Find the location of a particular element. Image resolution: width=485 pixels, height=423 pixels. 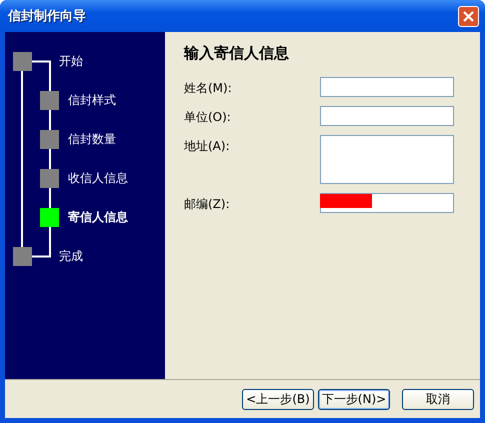

close-button is located at coordinates (468, 16).